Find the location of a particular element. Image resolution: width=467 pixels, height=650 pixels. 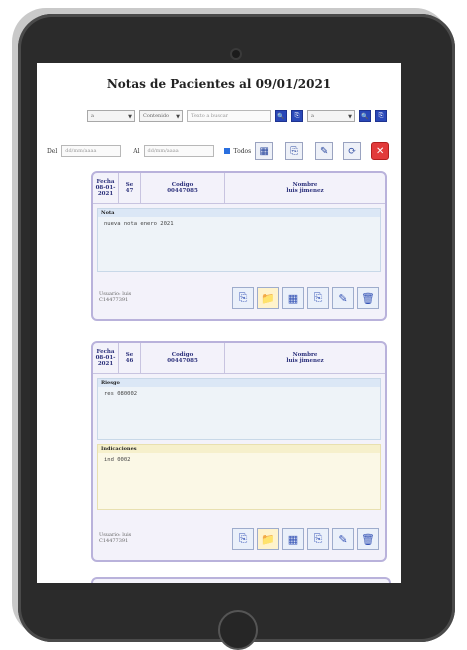

filter-button: 🔍 is located at coordinates (365, 116).